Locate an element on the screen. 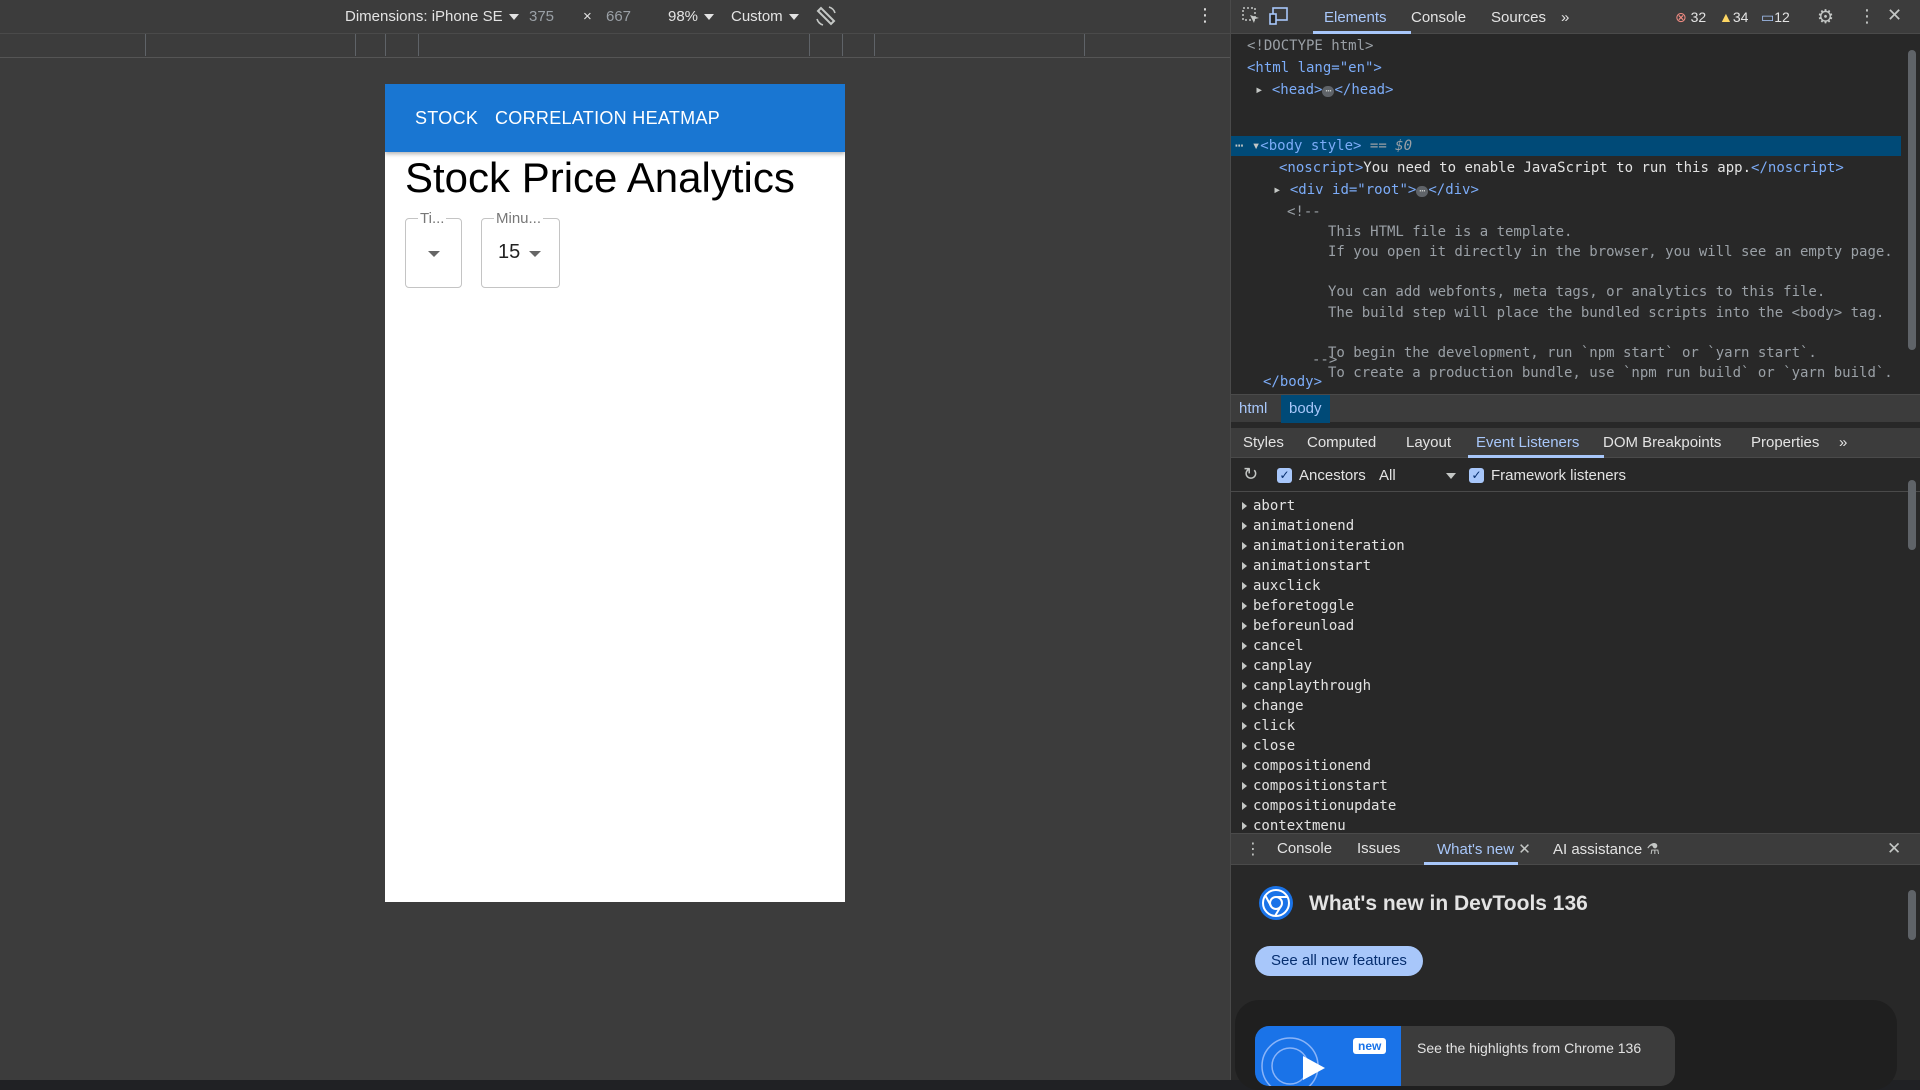 Image resolution: width=1920 pixels, height=1090 pixels. throttle-dropdown: Custom is located at coordinates (765, 16).